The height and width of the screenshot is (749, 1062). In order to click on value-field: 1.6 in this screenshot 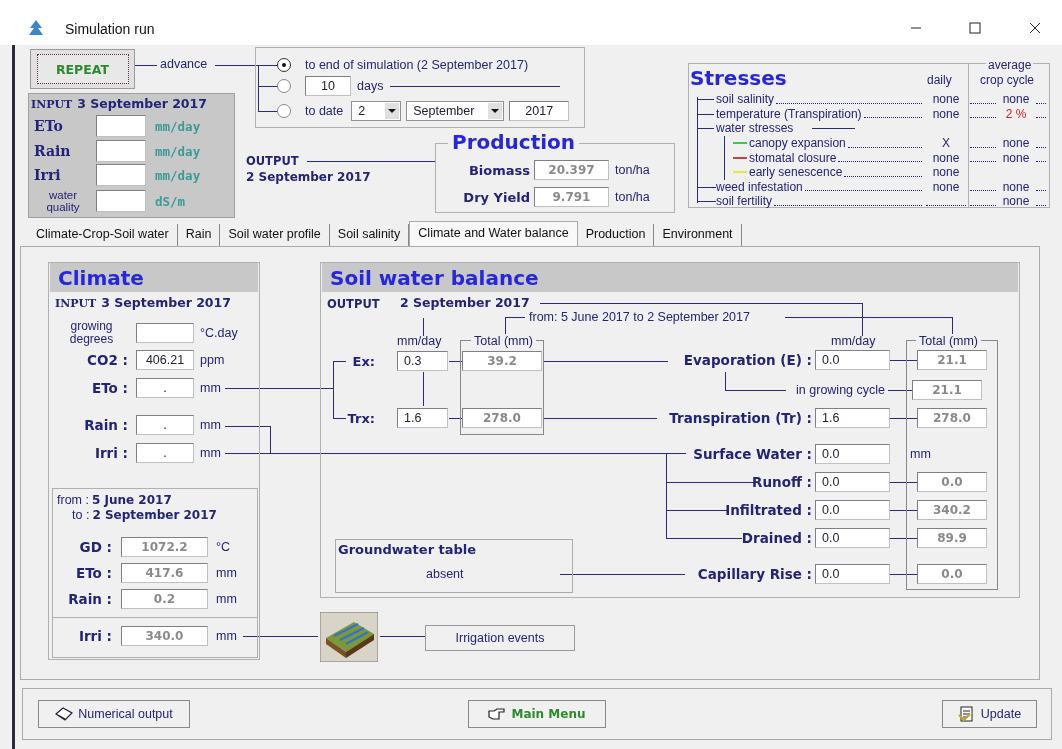, I will do `click(422, 418)`.